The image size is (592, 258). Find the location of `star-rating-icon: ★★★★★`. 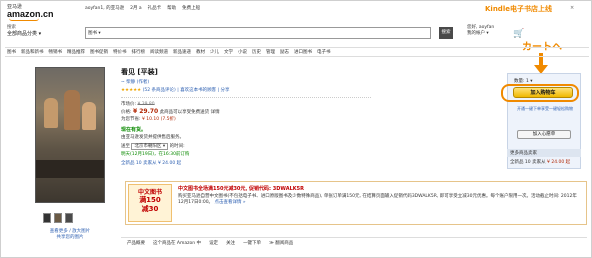

star-rating-icon: ★★★★★ is located at coordinates (131, 90).